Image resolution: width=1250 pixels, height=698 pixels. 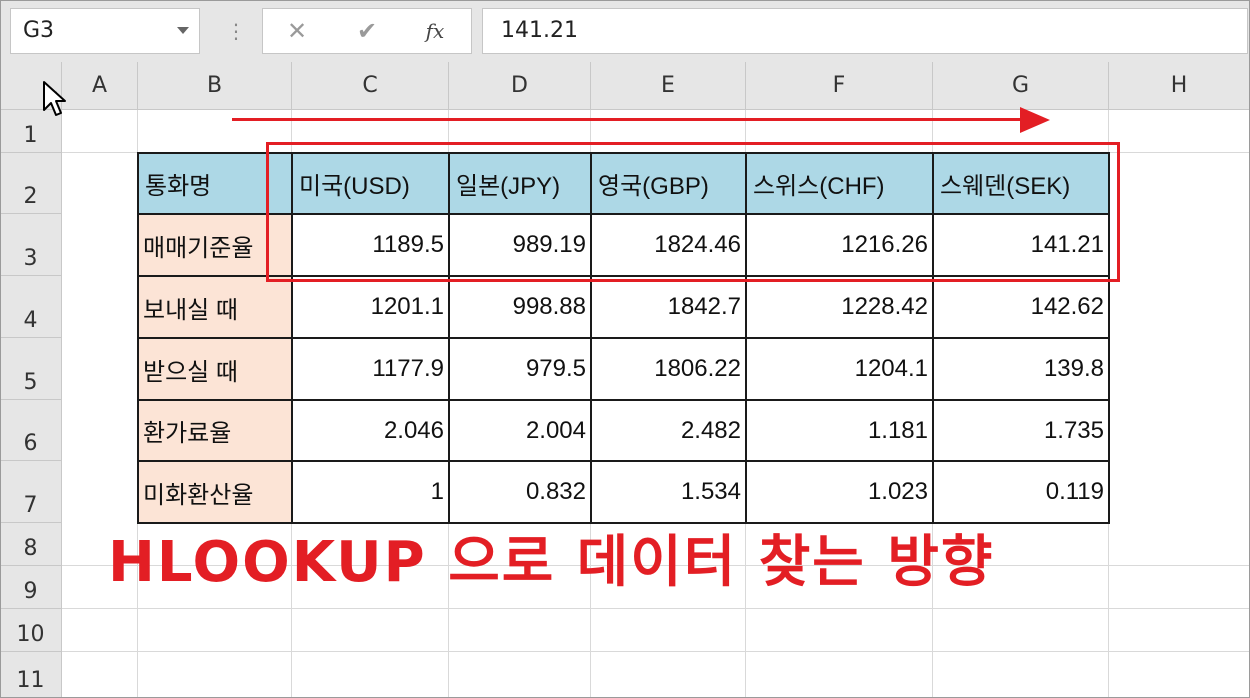 What do you see at coordinates (371, 370) in the screenshot?
I see `cell-c5: 1177.9` at bounding box center [371, 370].